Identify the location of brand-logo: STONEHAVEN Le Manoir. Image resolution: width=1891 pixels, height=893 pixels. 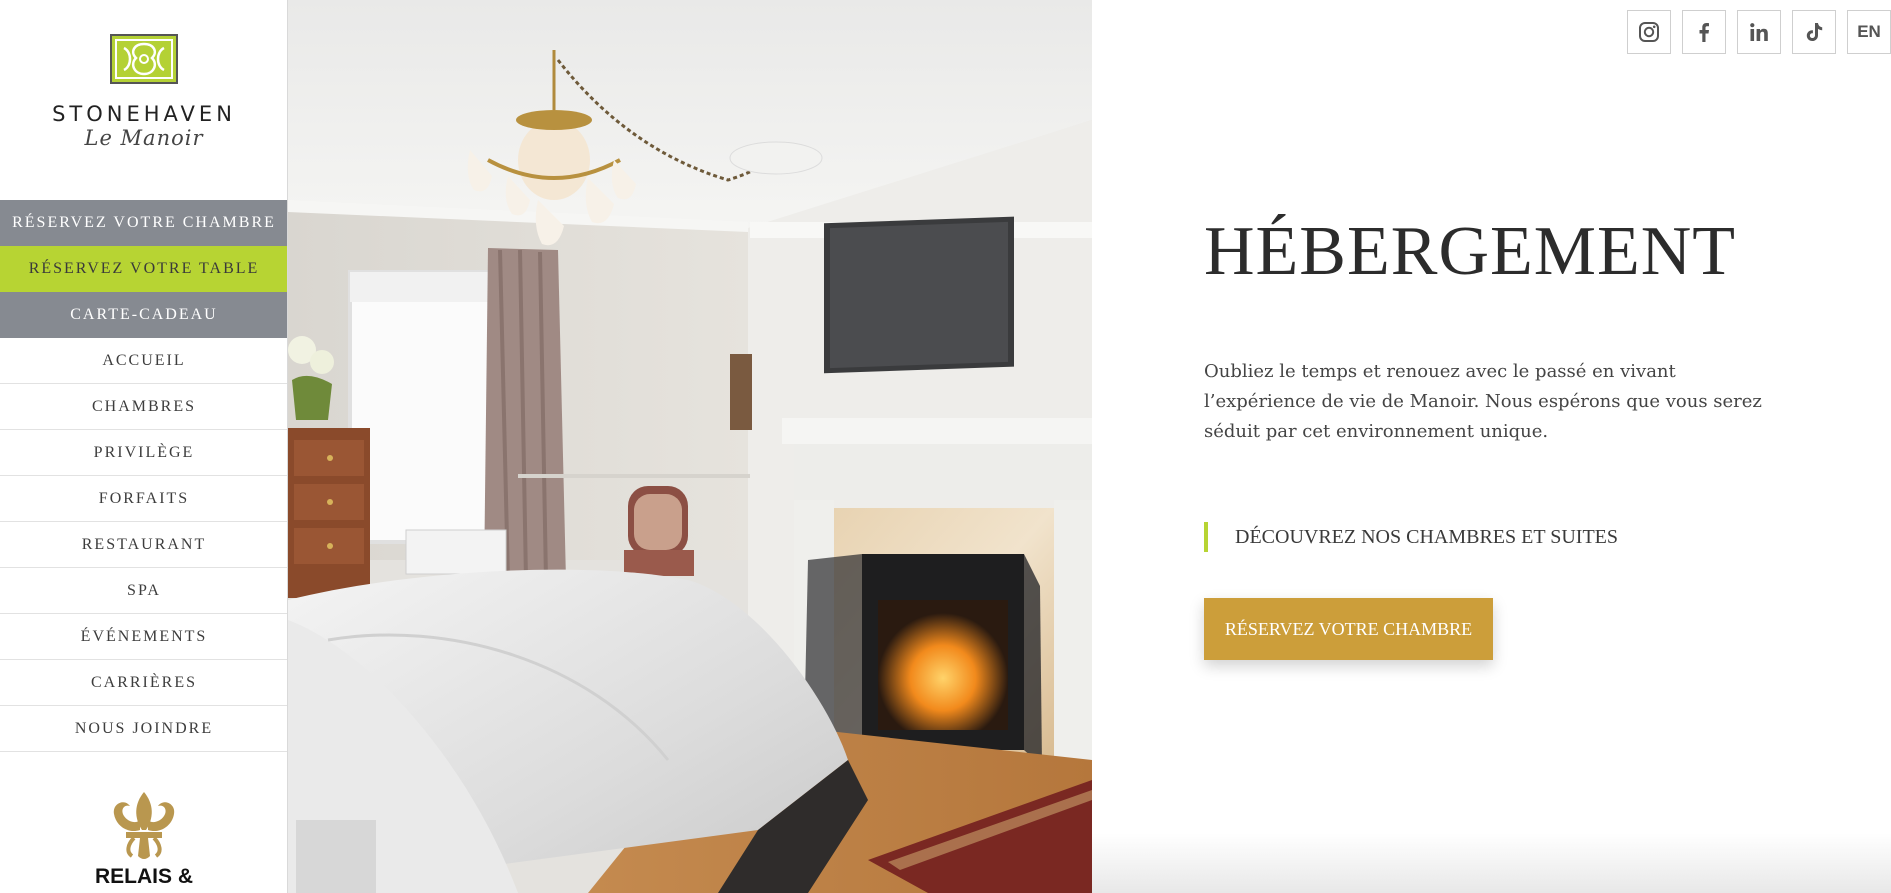
(143, 92).